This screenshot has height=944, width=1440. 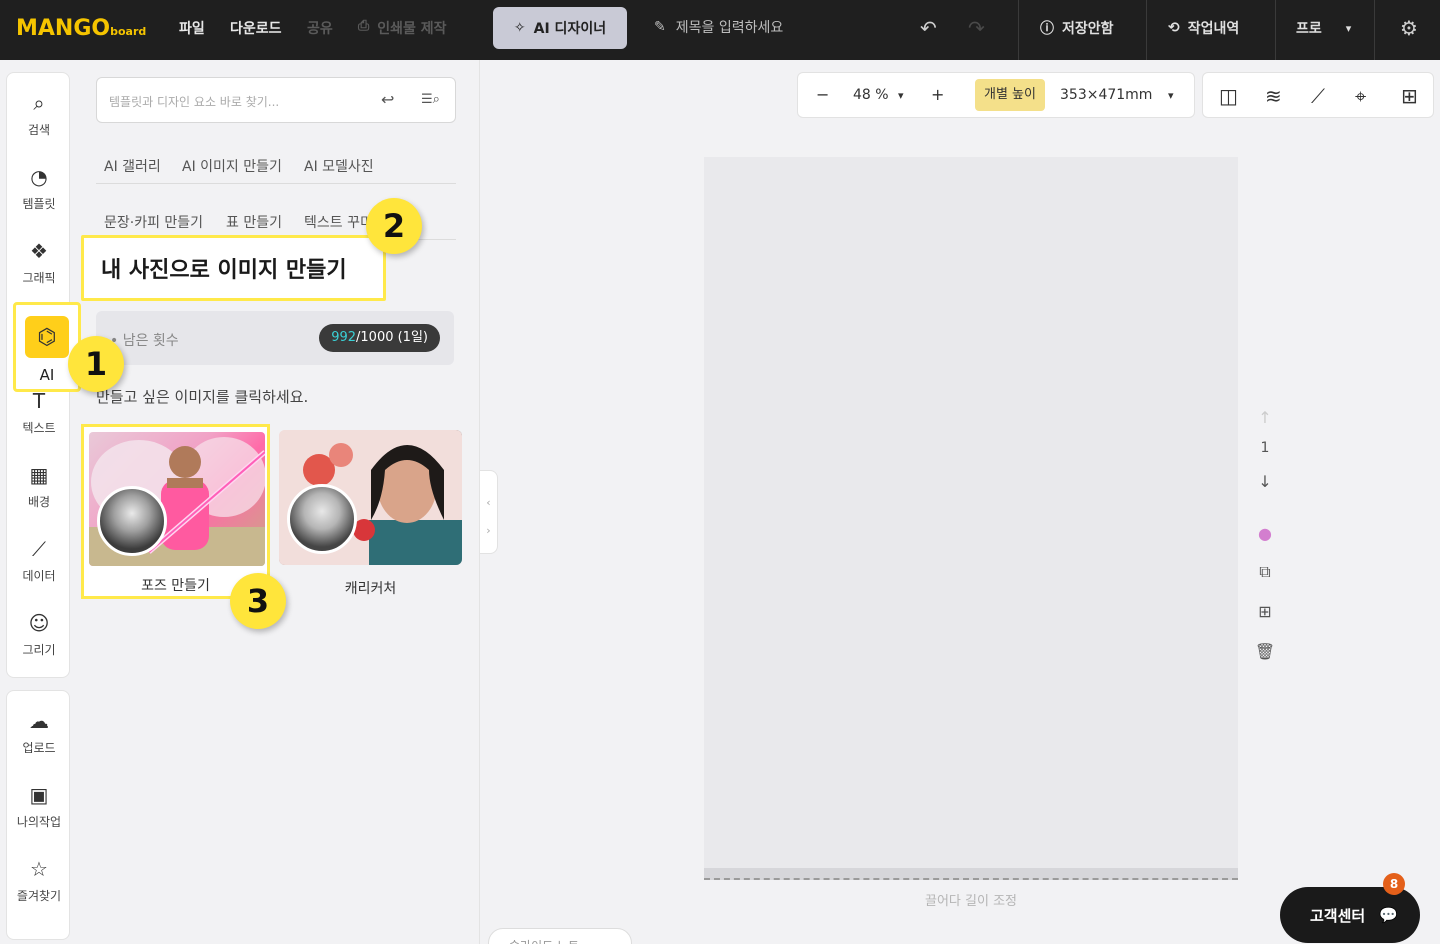 I want to click on zoom-in-icon: +, so click(x=937, y=94).